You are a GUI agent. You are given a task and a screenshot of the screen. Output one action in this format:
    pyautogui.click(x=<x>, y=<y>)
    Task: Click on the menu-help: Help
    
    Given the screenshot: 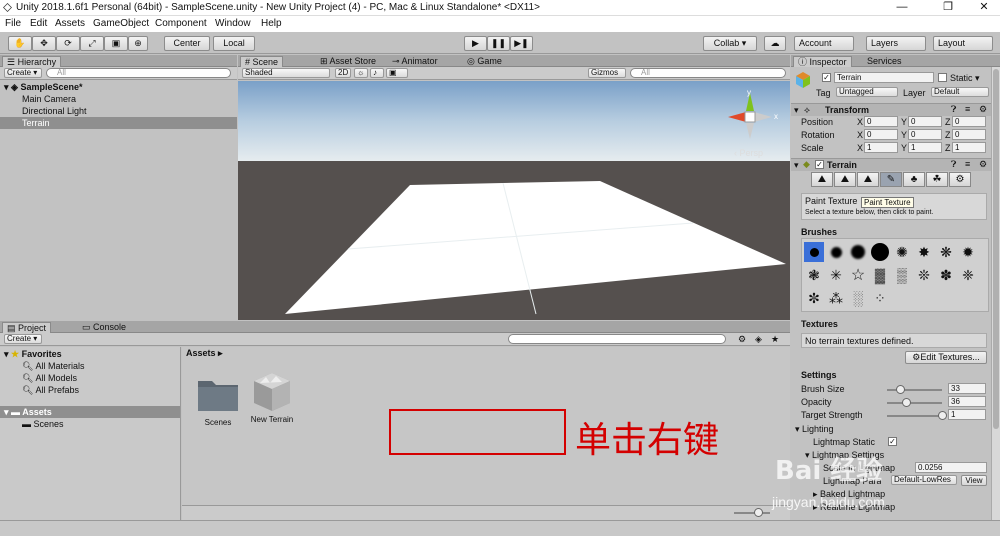 What is the action you would take?
    pyautogui.click(x=271, y=23)
    